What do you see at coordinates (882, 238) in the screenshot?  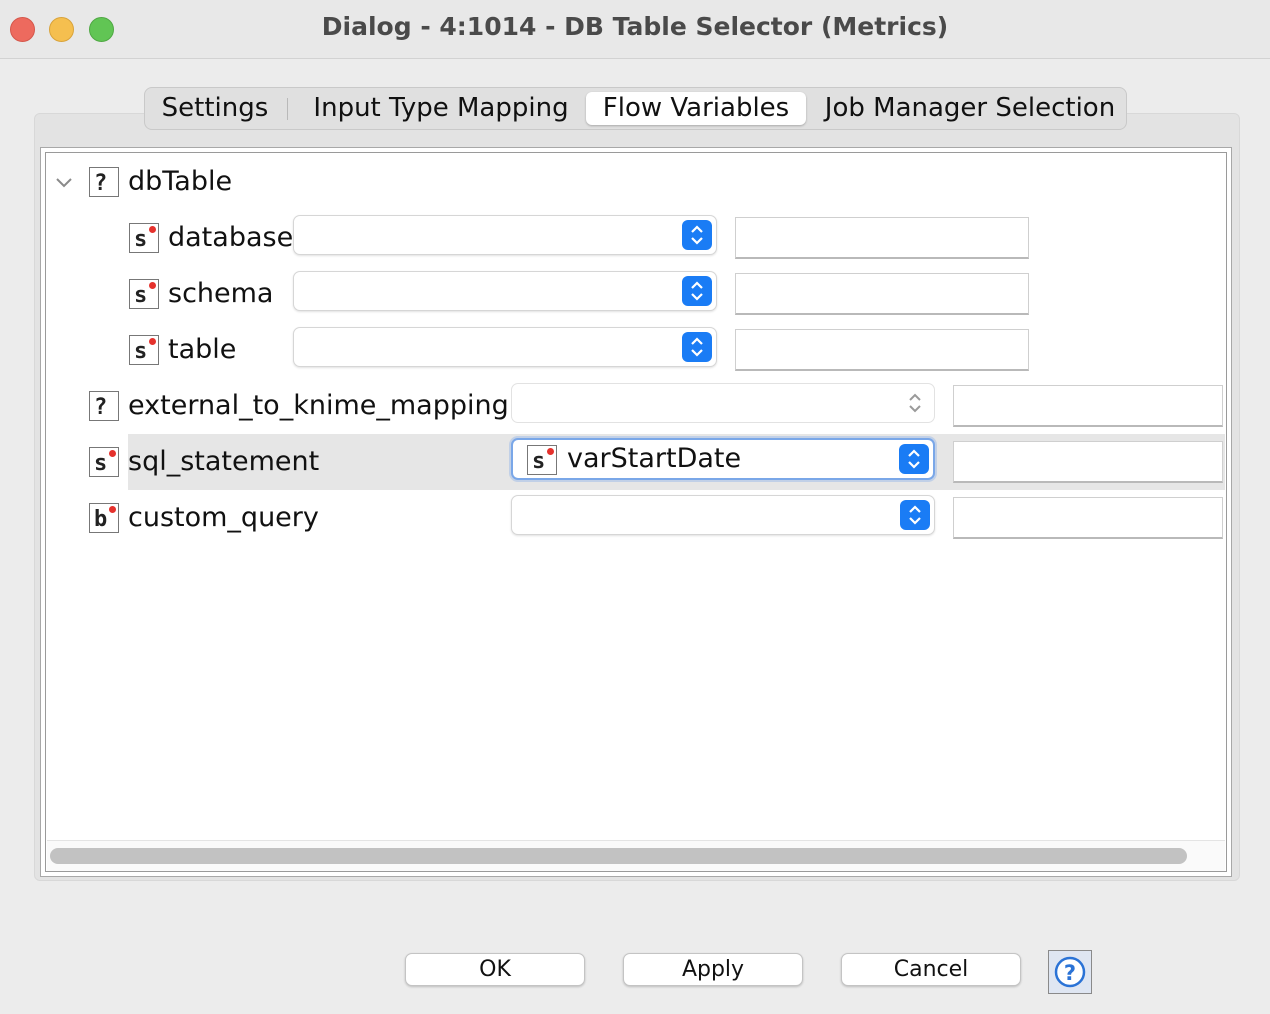 I see `database-output-variable-field` at bounding box center [882, 238].